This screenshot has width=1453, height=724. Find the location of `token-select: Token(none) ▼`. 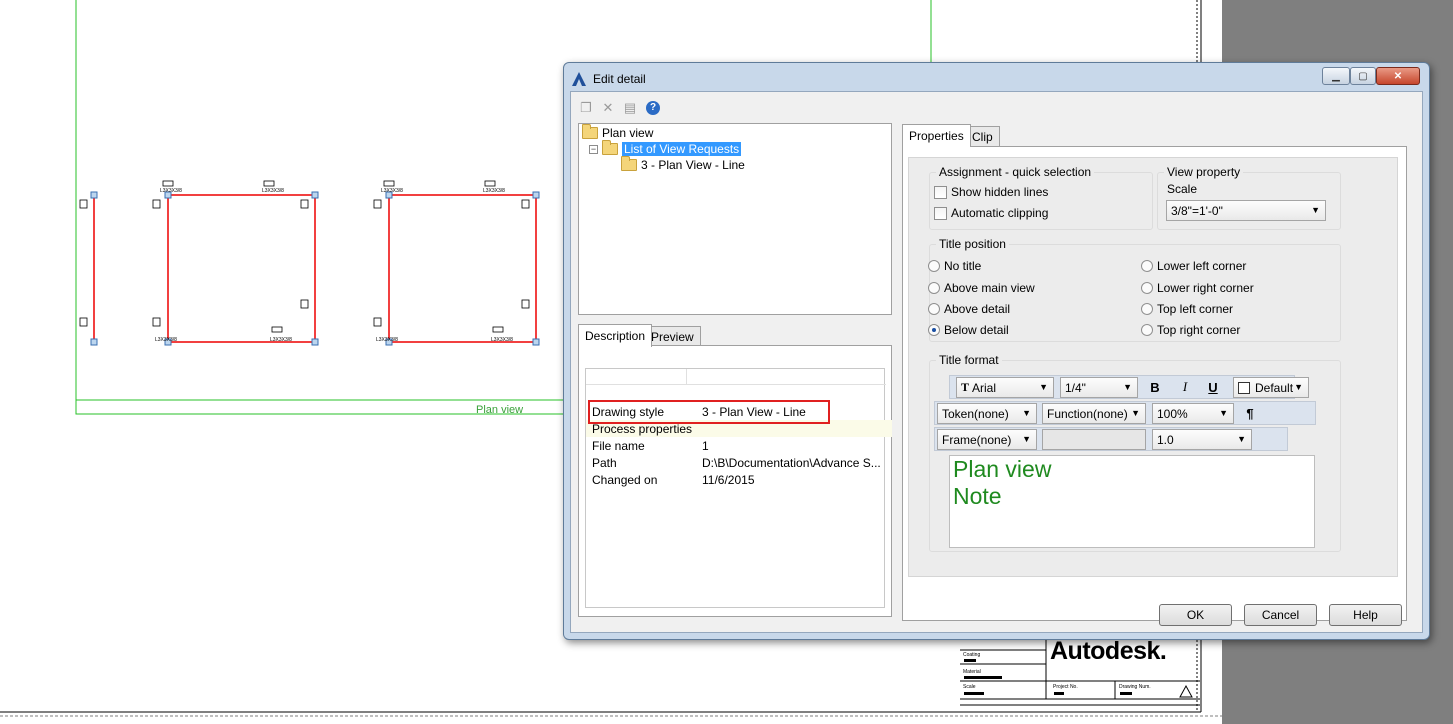

token-select: Token(none) ▼ is located at coordinates (987, 413).